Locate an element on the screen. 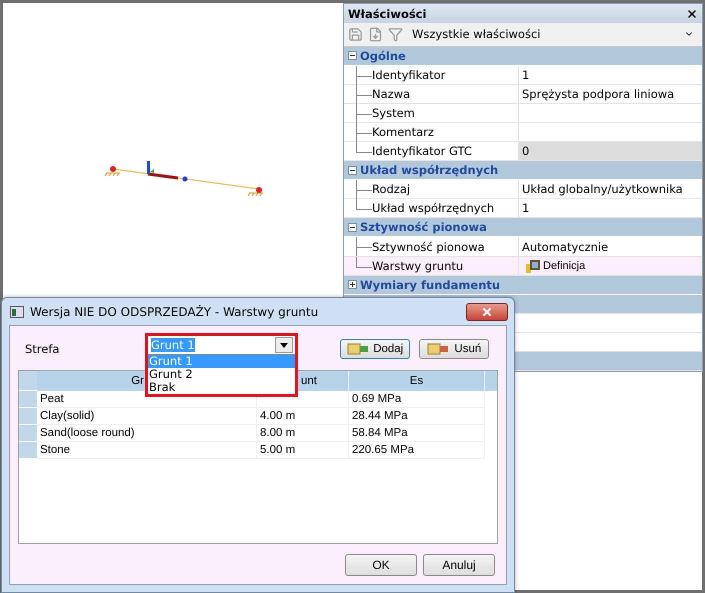 This screenshot has height=593, width=705. group-title: Sztywność pionowa is located at coordinates (423, 227).